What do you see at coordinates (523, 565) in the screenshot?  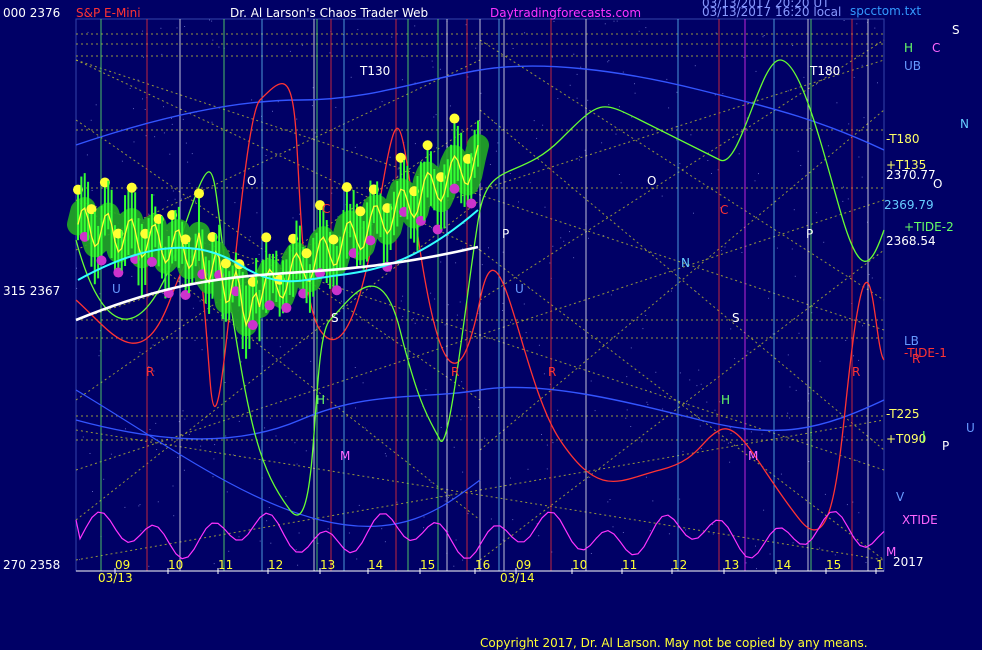 I see `x-tick-label: 09` at bounding box center [523, 565].